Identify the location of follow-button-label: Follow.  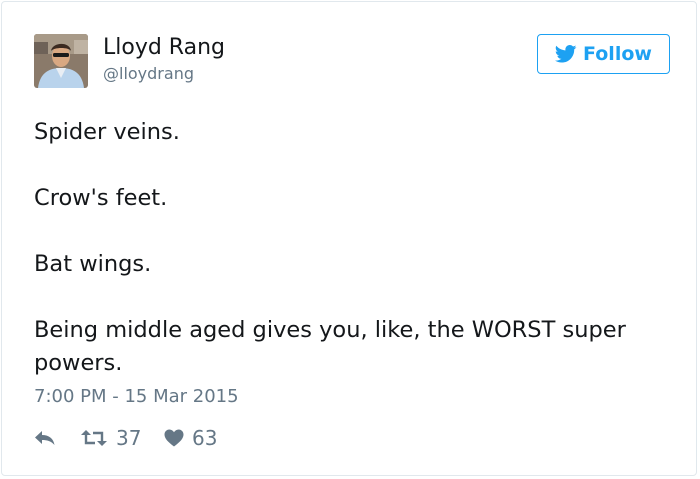
(617, 54).